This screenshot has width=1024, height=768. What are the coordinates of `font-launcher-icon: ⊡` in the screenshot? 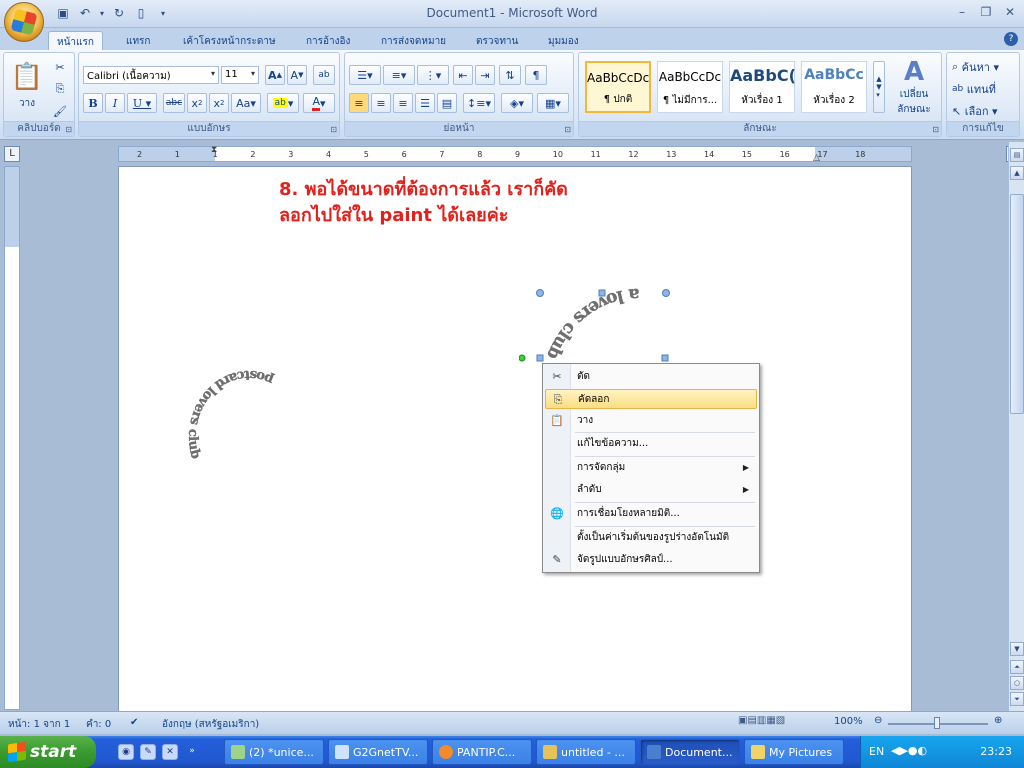 It's located at (333, 129).